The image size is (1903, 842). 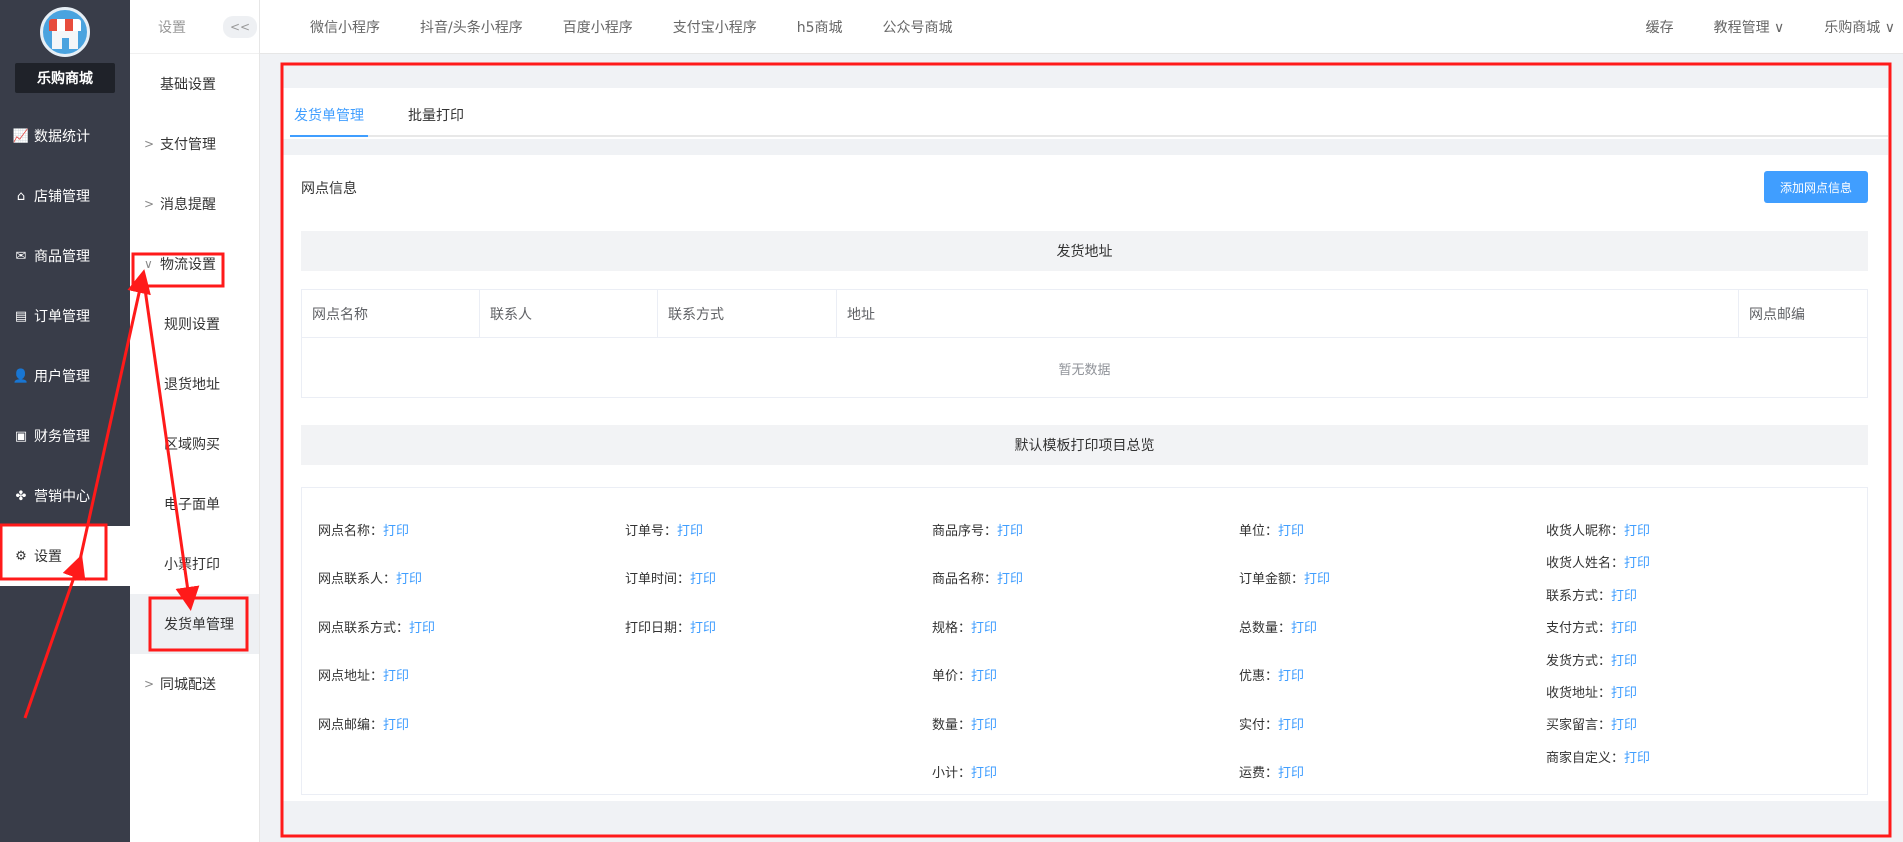 What do you see at coordinates (65, 136) in the screenshot?
I see `nav-item-stats: 📈 数据统计` at bounding box center [65, 136].